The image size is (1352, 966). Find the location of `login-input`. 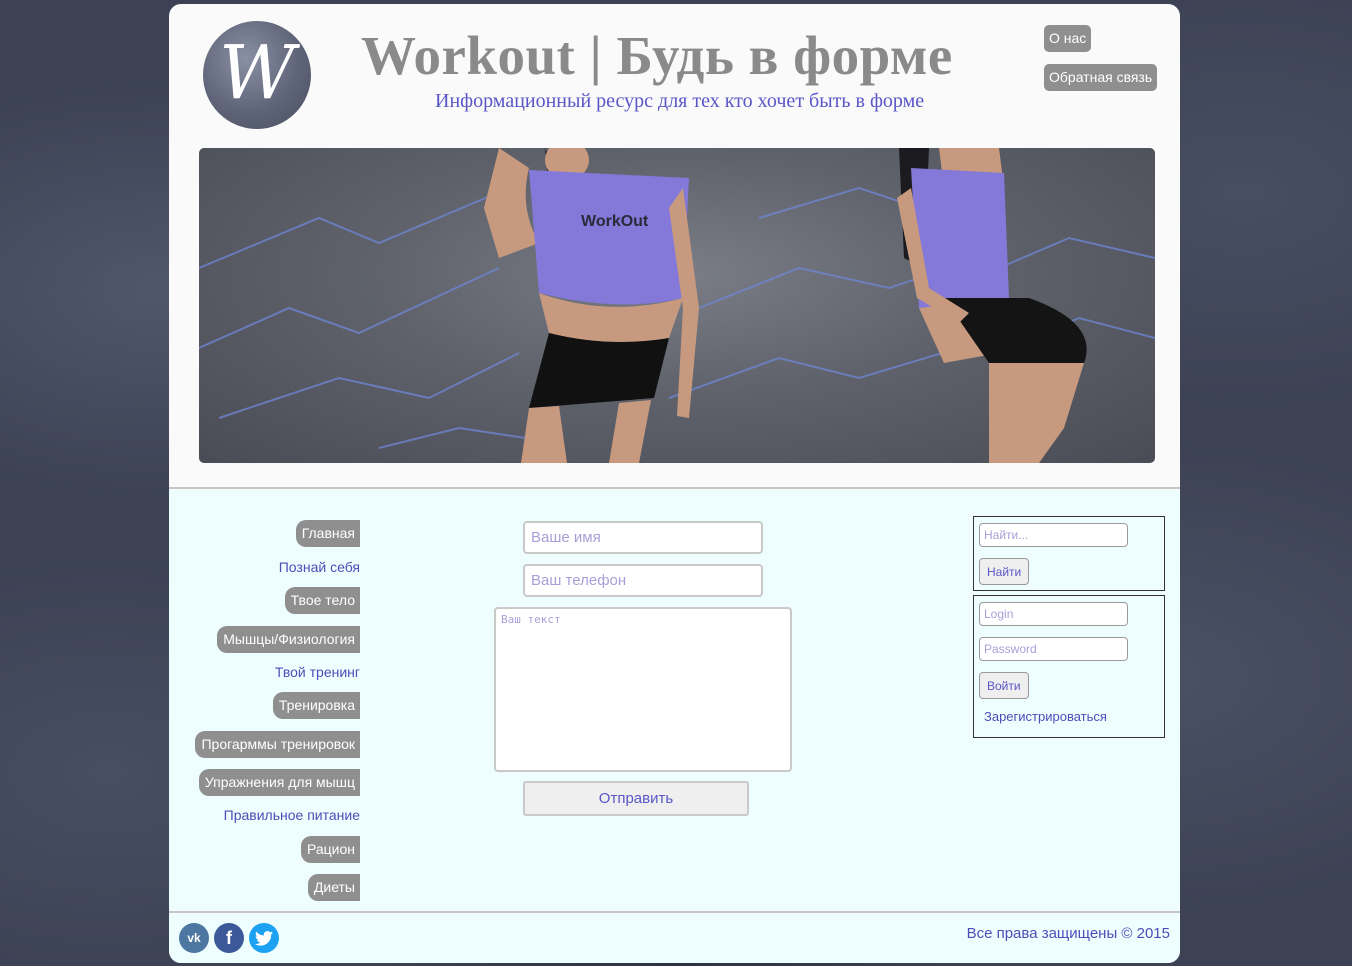

login-input is located at coordinates (1053, 614).